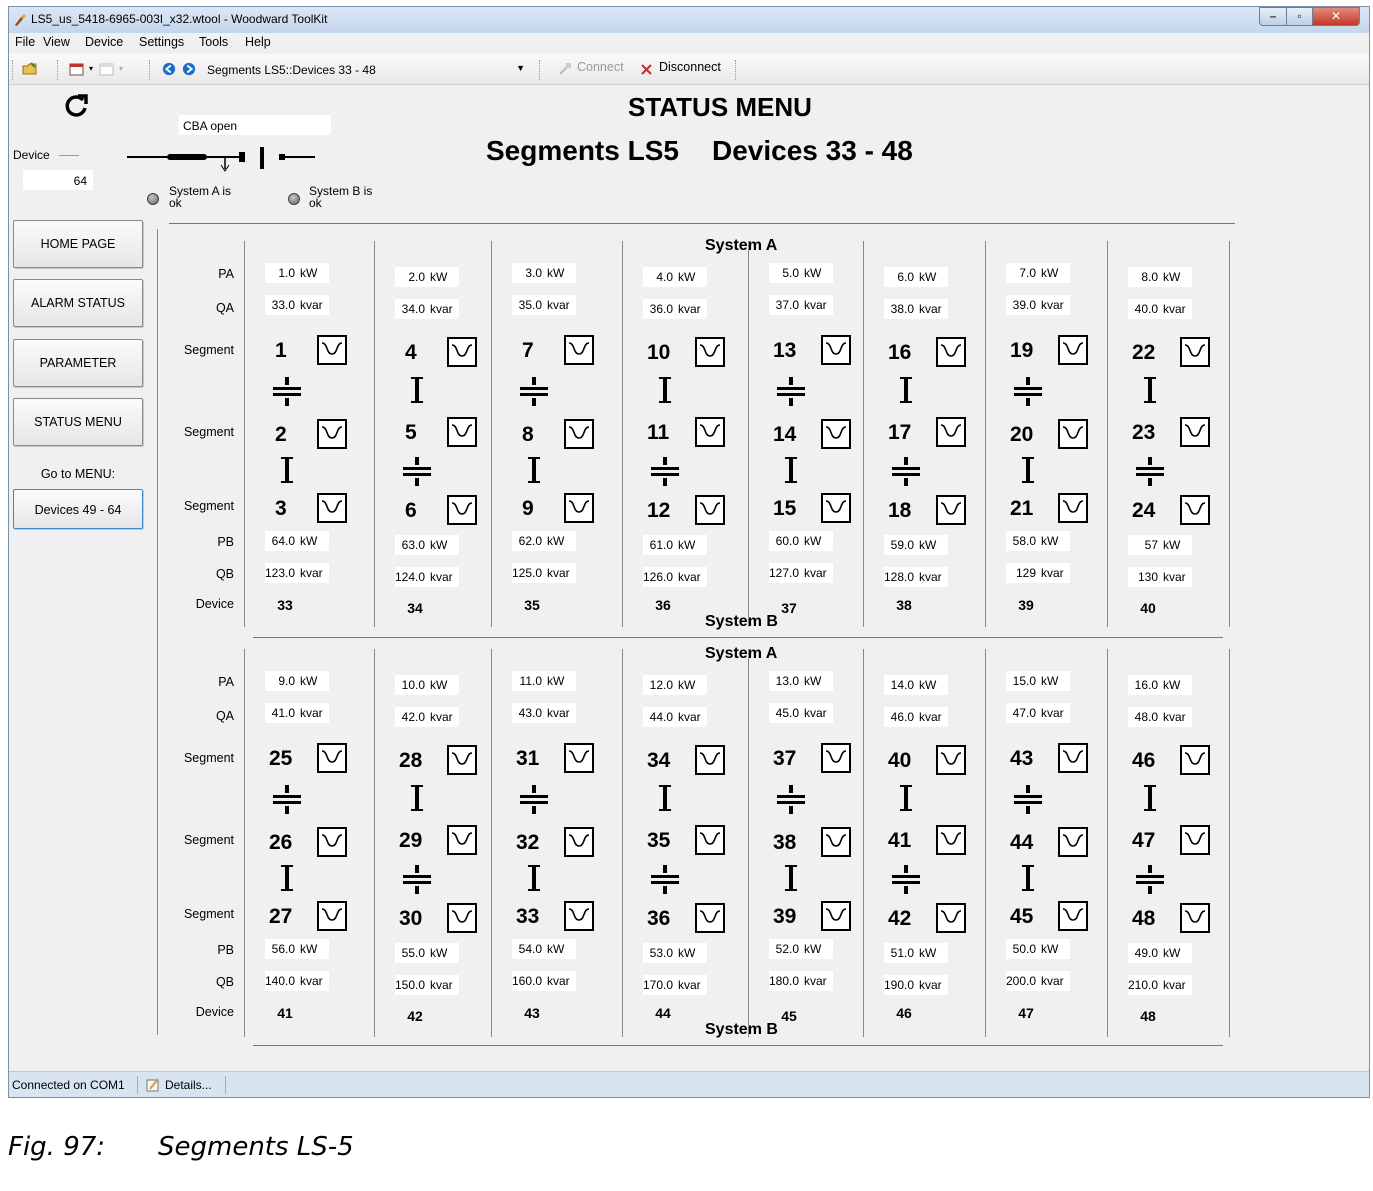 This screenshot has height=1191, width=1373. I want to click on connect-icon, so click(565, 69).